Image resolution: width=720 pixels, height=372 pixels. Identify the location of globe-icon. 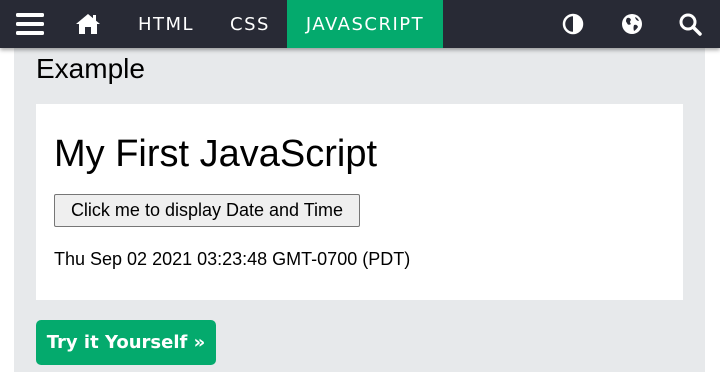
(632, 24).